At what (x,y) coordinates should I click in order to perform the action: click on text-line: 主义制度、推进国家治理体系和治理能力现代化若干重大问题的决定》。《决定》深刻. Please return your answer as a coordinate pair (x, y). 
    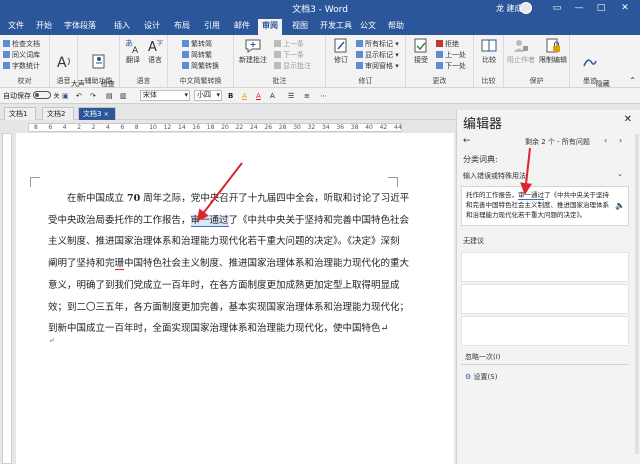
    Looking at the image, I should click on (224, 241).